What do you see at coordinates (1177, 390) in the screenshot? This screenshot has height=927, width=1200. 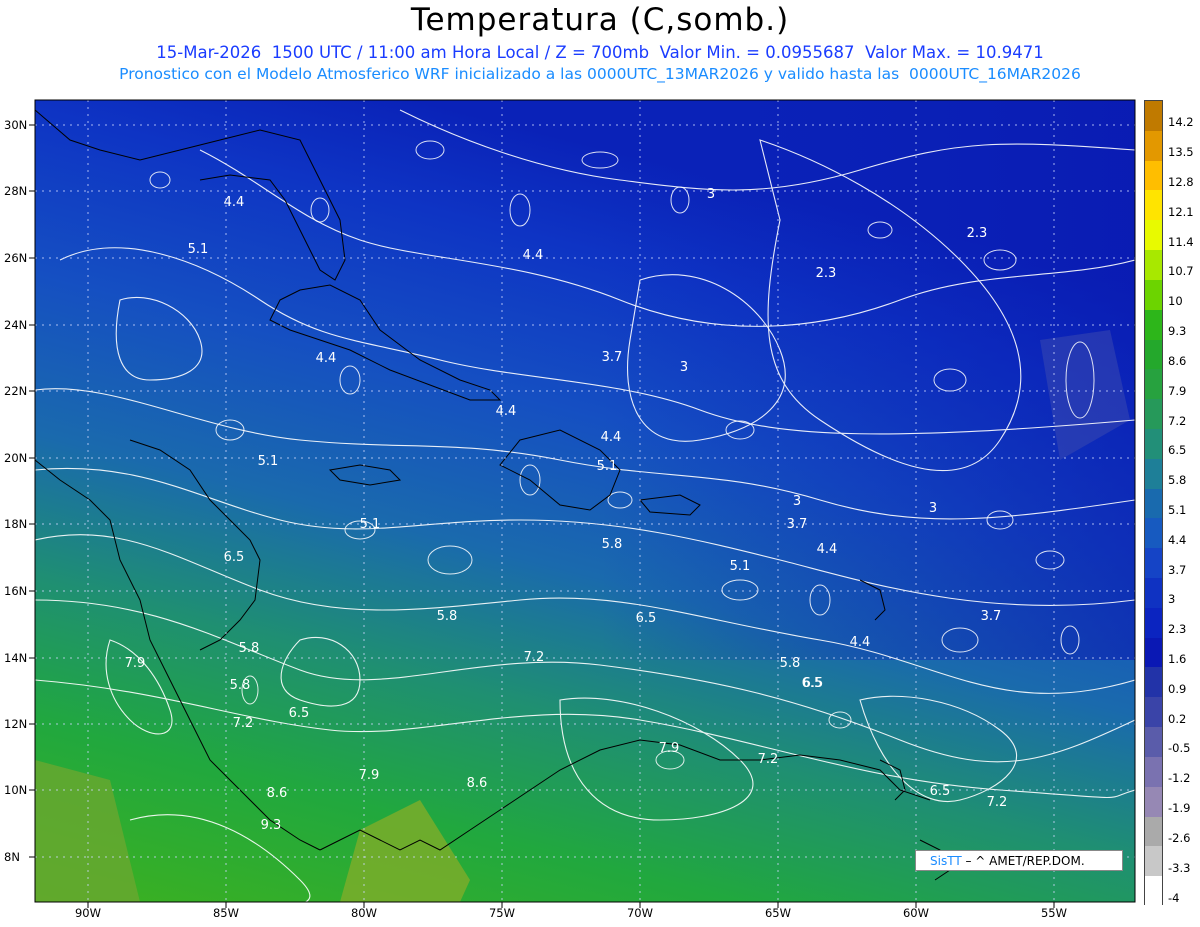 I see `colorbar-level-label: 7.9` at bounding box center [1177, 390].